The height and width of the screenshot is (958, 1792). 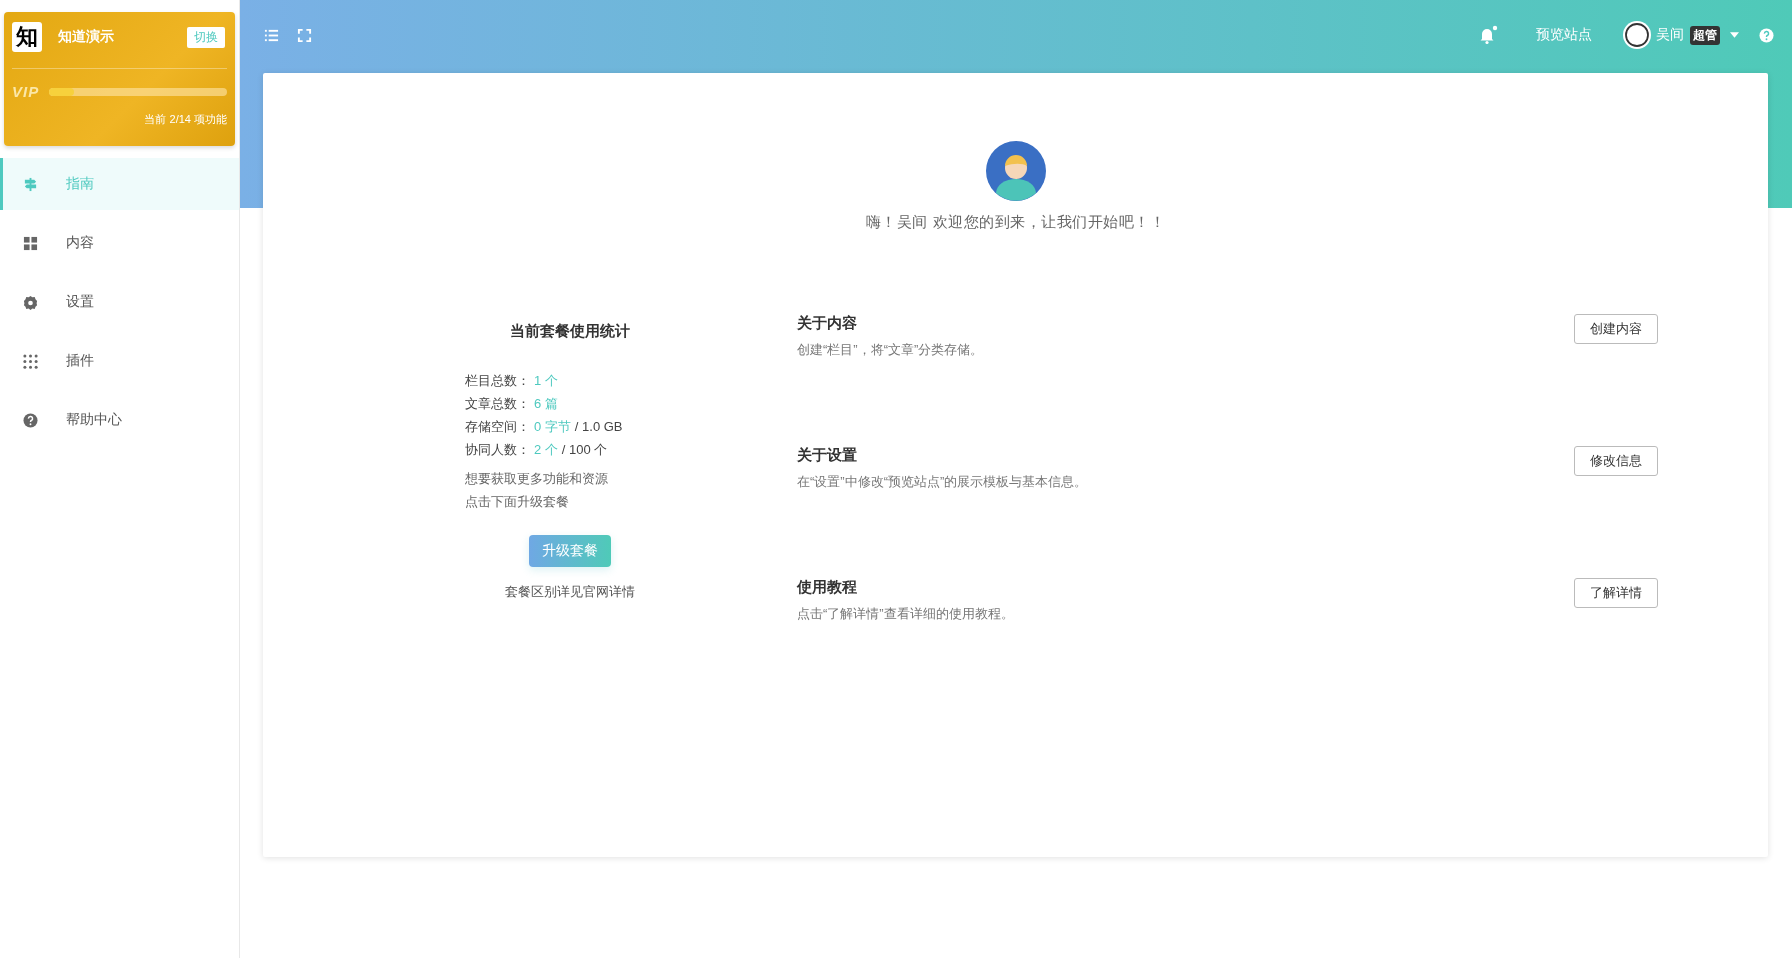 I want to click on stat-value: 6 篇, so click(x=546, y=404).